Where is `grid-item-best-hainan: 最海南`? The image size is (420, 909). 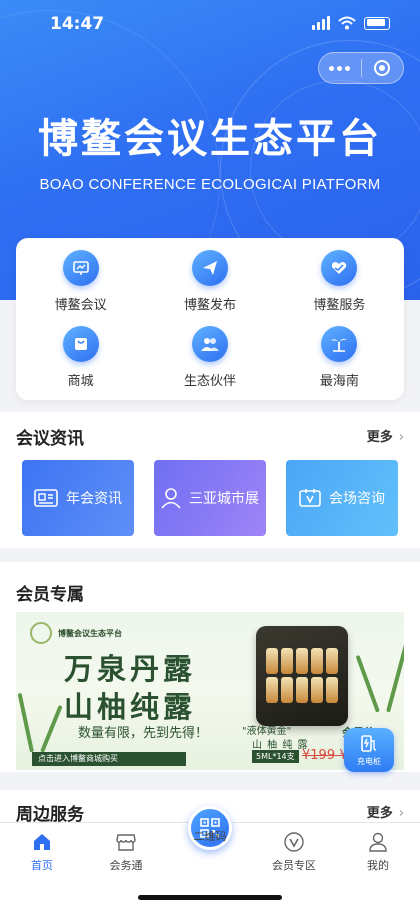 grid-item-best-hainan: 最海南 is located at coordinates (339, 362).